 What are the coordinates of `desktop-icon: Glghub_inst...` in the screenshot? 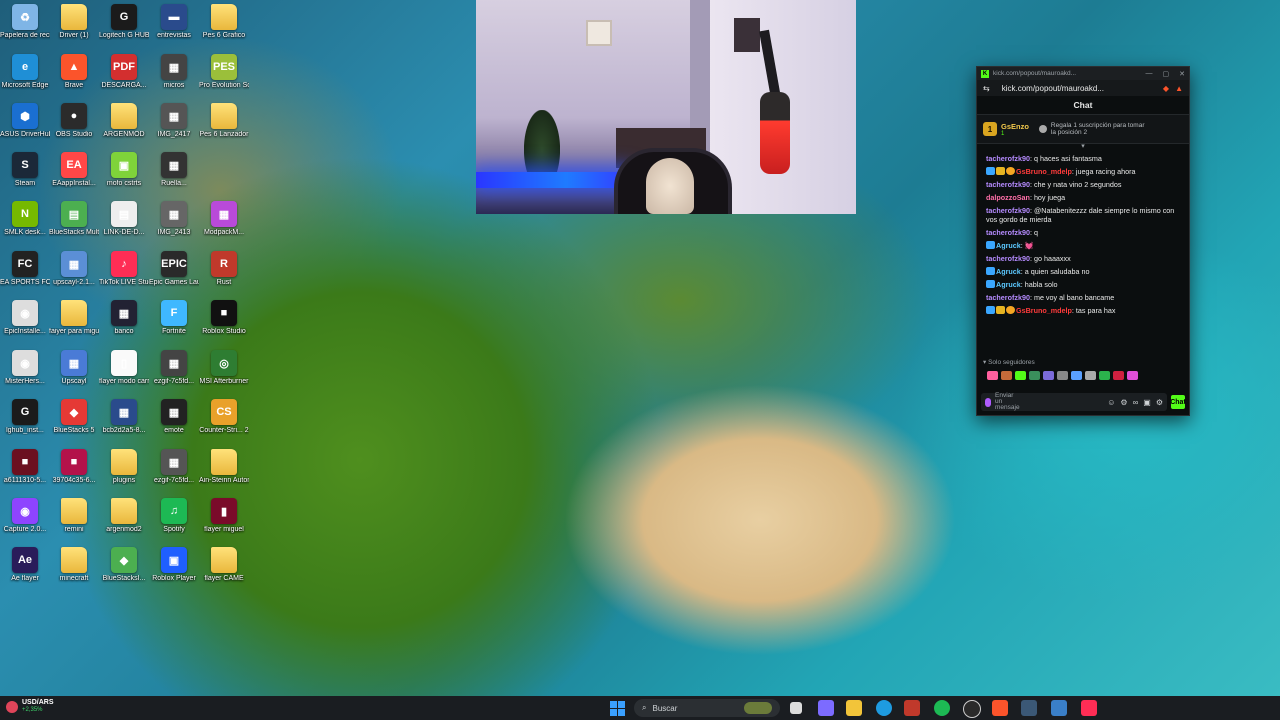 It's located at (25, 423).